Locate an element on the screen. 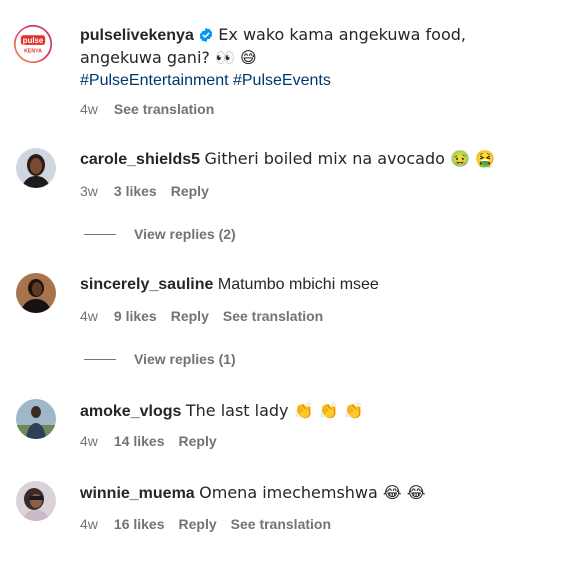 The width and height of the screenshot is (563, 562). comment-body: winnie_muema Omena imechemshwa 😂 😂 is located at coordinates (311, 493).